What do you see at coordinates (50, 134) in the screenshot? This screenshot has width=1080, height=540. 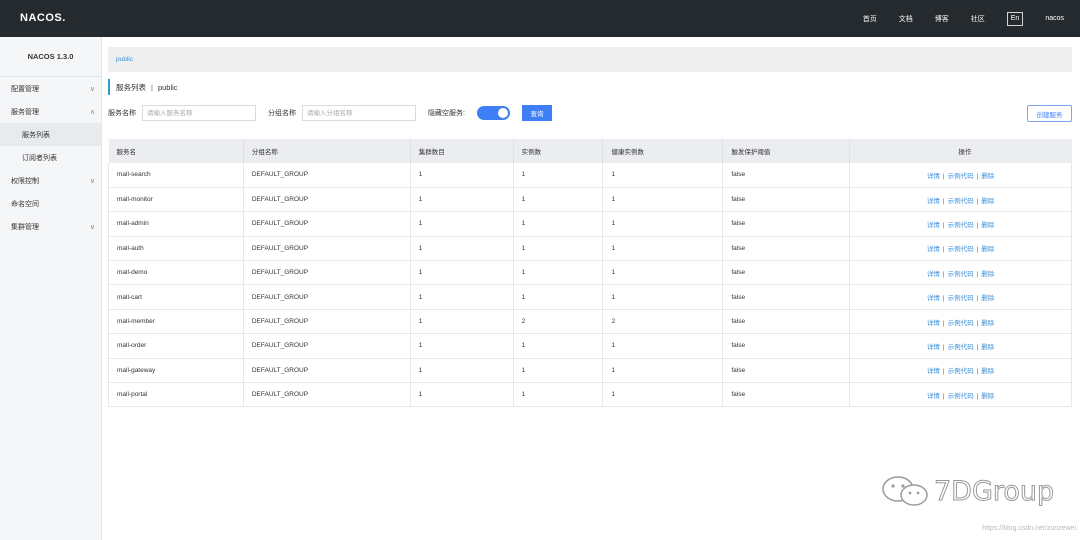 I see `sidebar-item-service-list: 服务列表` at bounding box center [50, 134].